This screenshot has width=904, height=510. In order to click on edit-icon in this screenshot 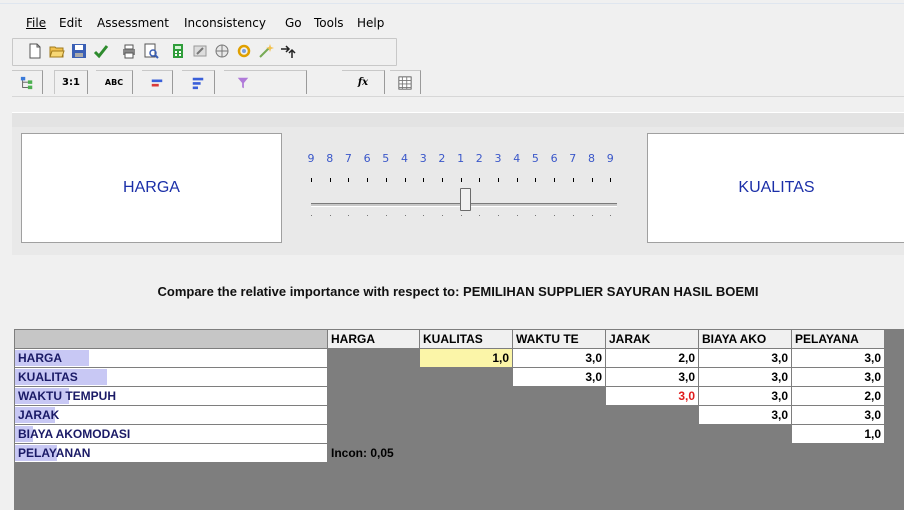, I will do `click(200, 51)`.